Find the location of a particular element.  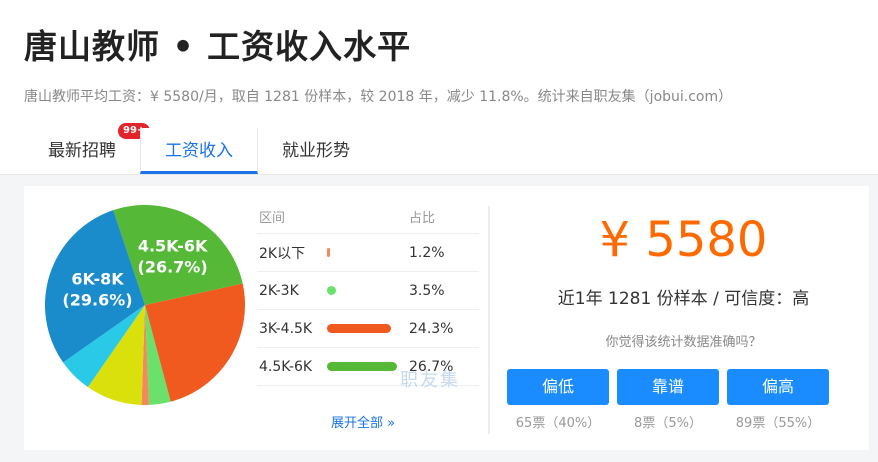

expand-all-link: 展开全部 » is located at coordinates (363, 421).